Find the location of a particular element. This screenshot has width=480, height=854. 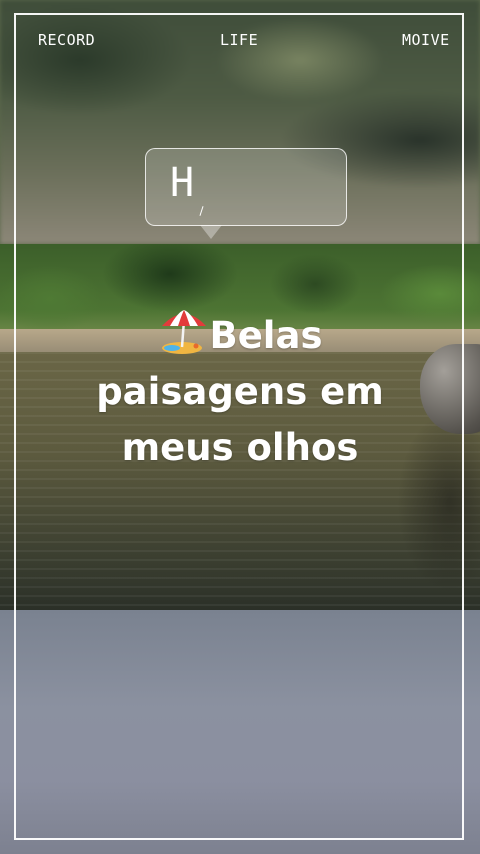

bubble-text: H is located at coordinates (182, 183).